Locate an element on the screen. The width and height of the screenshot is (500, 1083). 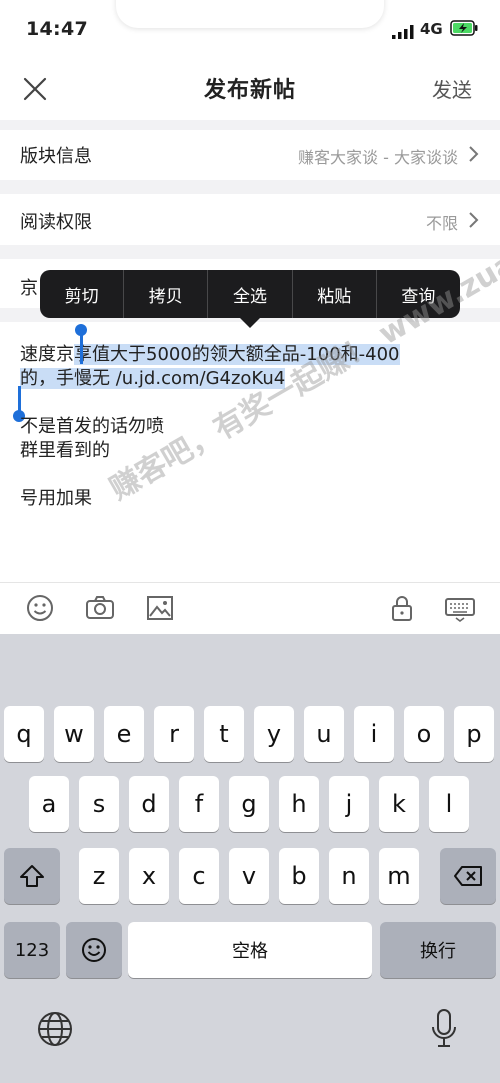
key-a: a is located at coordinates (49, 804).